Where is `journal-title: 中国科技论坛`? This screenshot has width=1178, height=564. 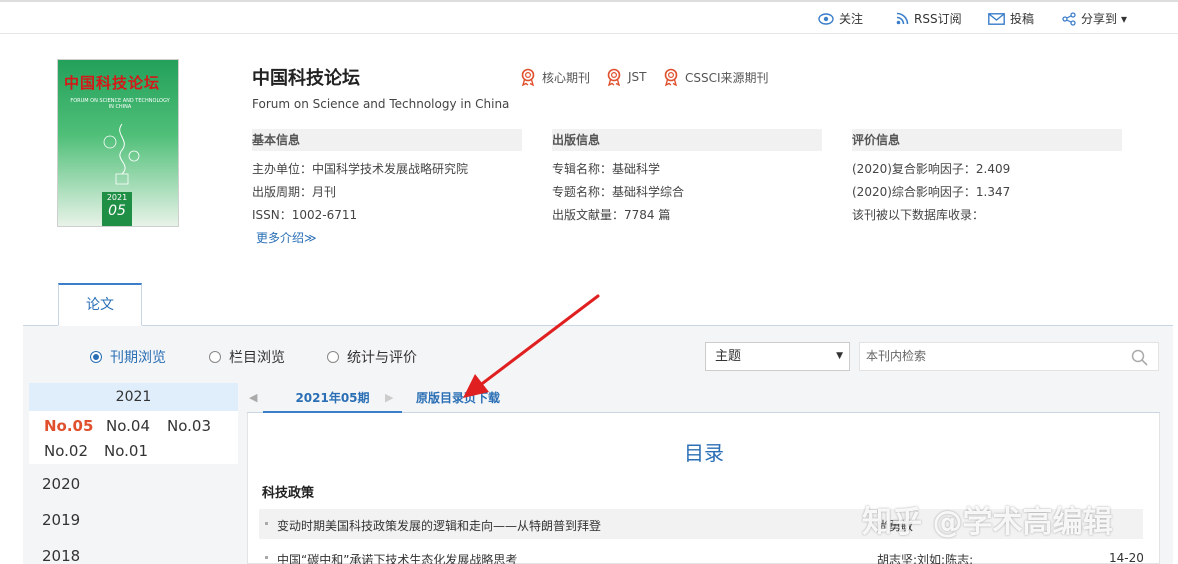 journal-title: 中国科技论坛 is located at coordinates (306, 78).